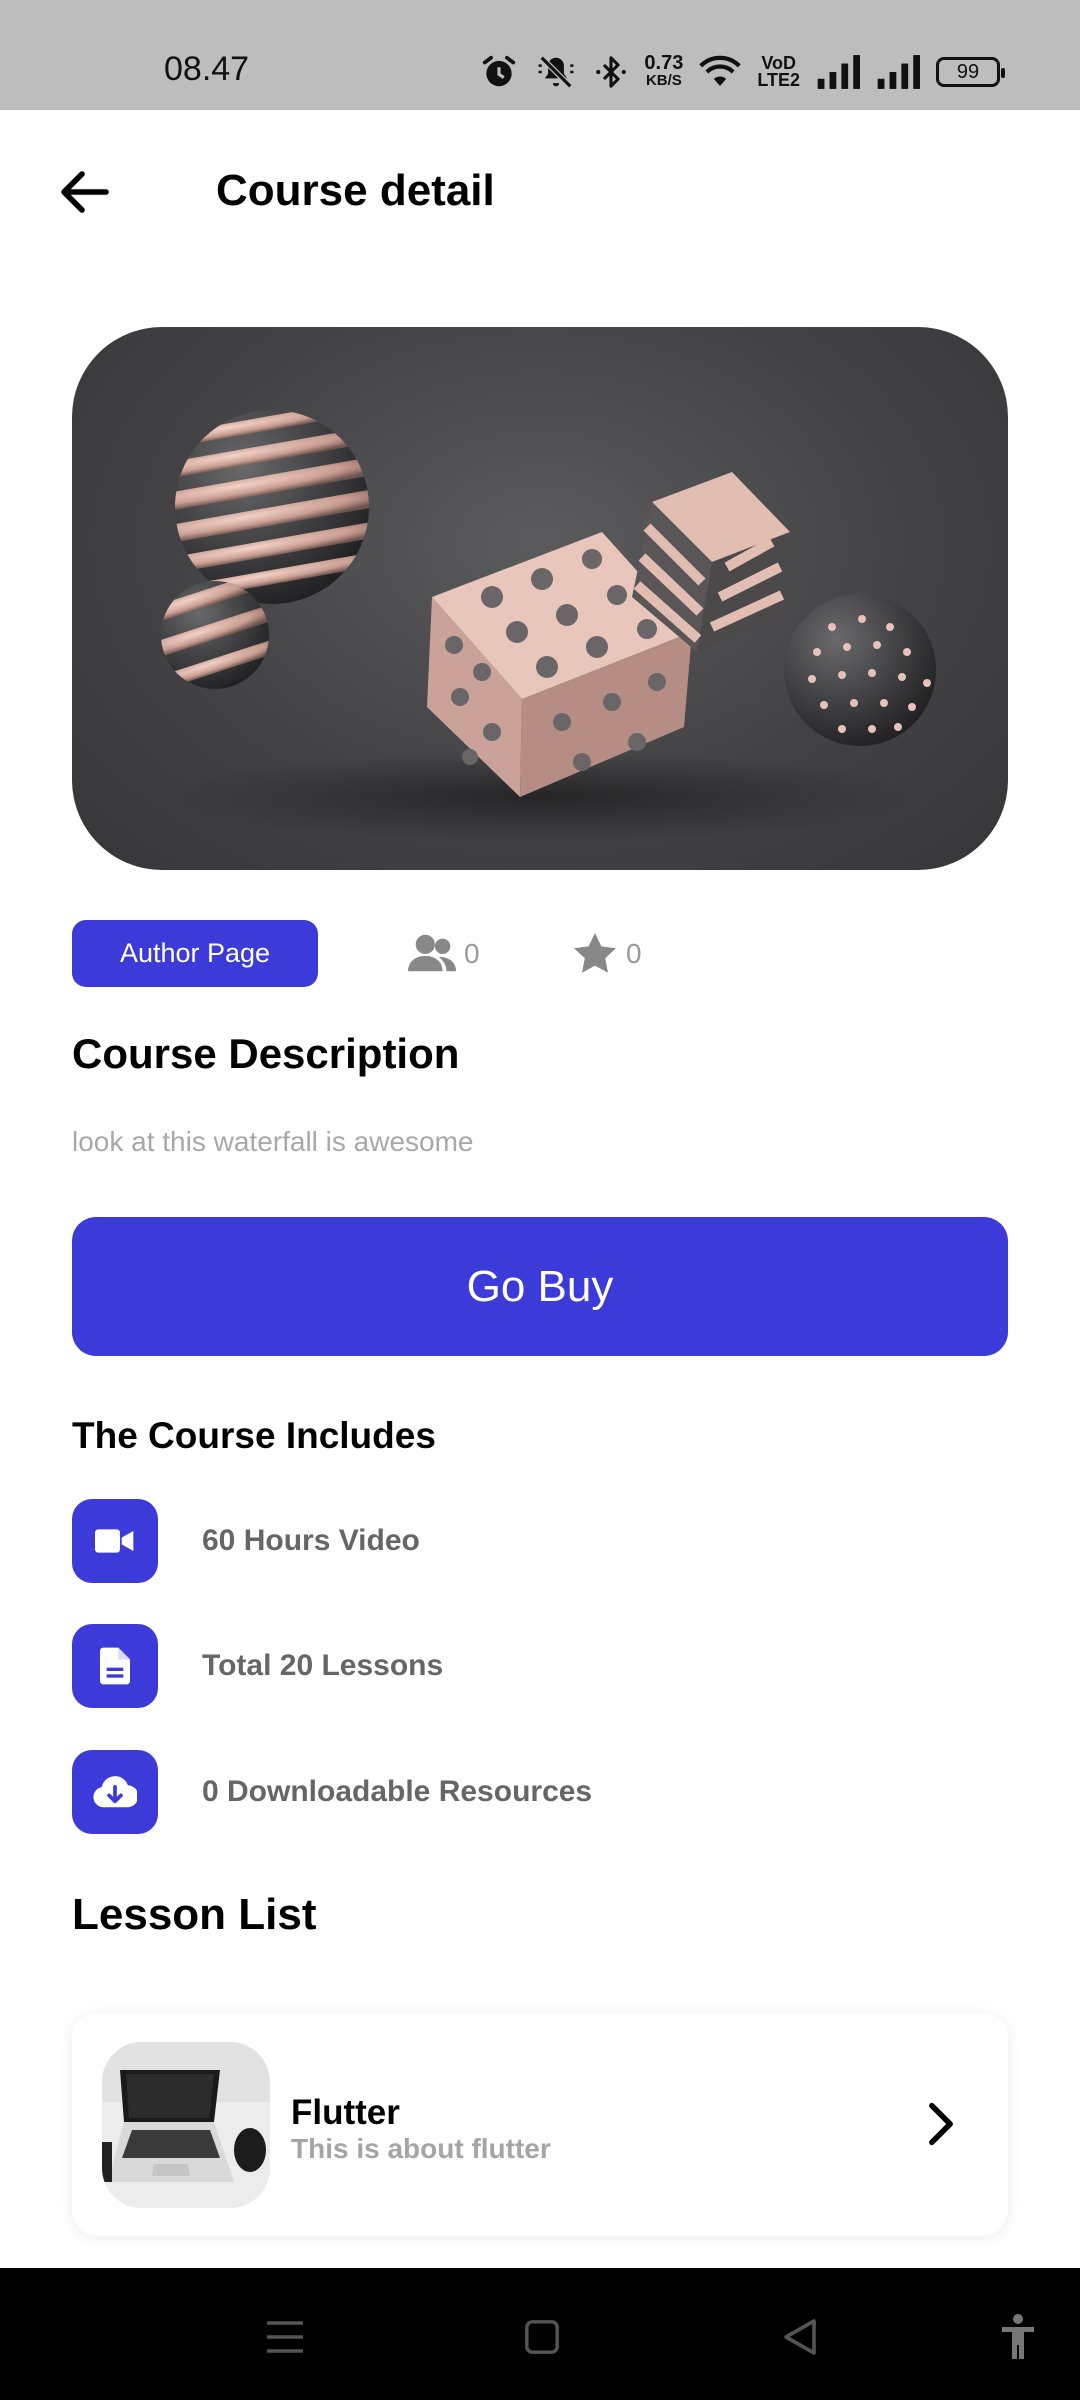 The width and height of the screenshot is (1080, 2400). What do you see at coordinates (556, 72) in the screenshot?
I see `mute-icon` at bounding box center [556, 72].